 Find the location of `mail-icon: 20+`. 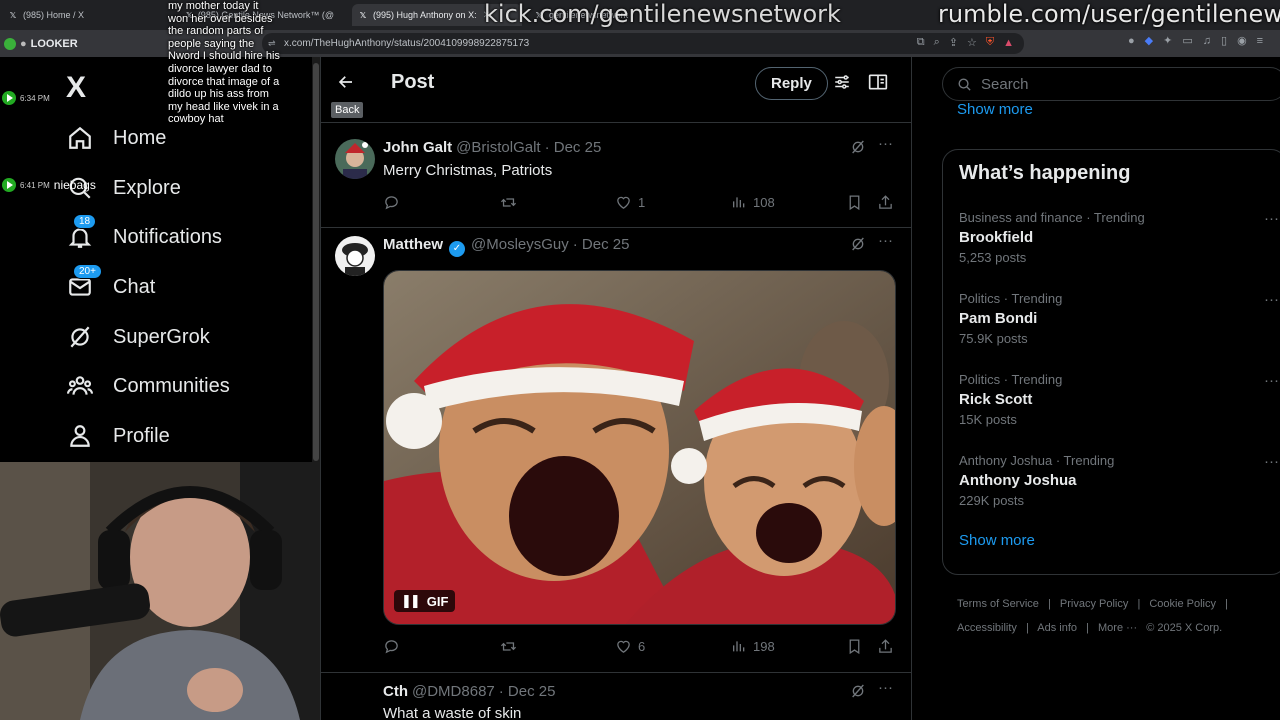

mail-icon: 20+ is located at coordinates (84, 282).